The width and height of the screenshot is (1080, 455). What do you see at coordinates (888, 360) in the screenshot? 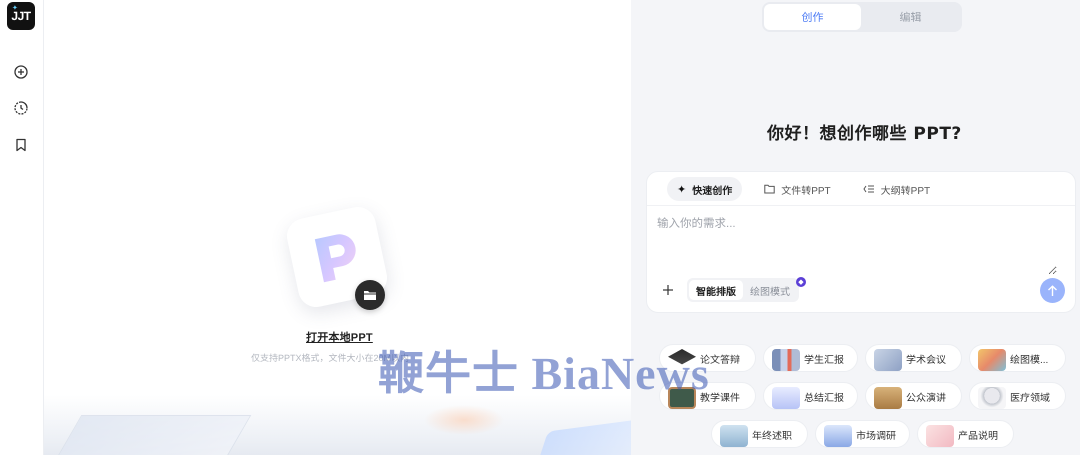
I see `microscope-icon` at bounding box center [888, 360].